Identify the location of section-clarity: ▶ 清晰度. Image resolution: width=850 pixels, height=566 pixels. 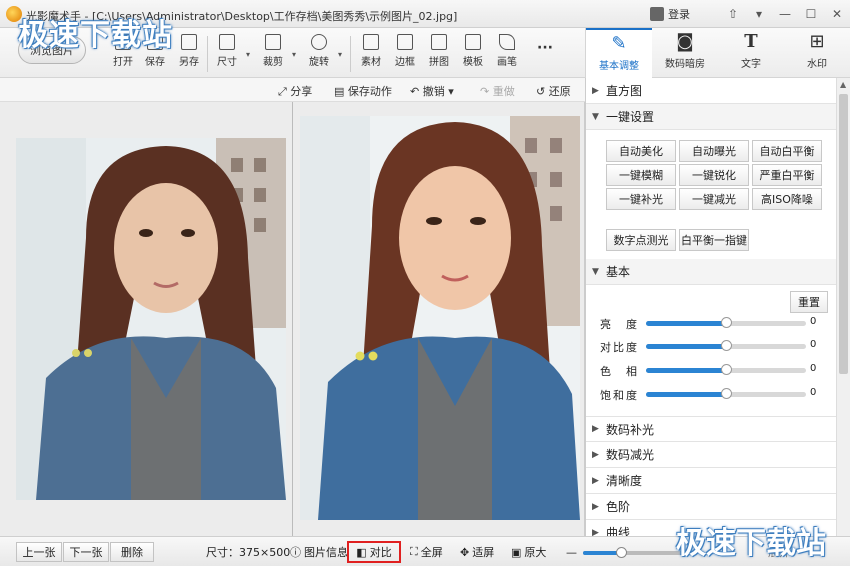
(711, 481).